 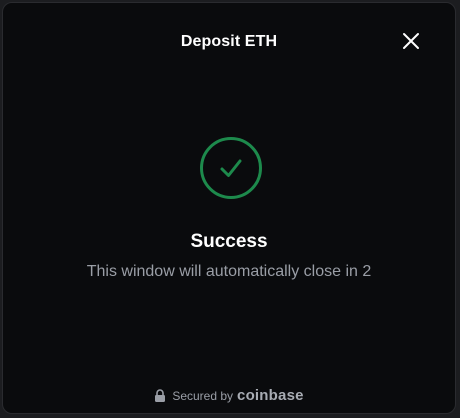 I want to click on secured-by-footer: Secured by coinbase, so click(x=229, y=395).